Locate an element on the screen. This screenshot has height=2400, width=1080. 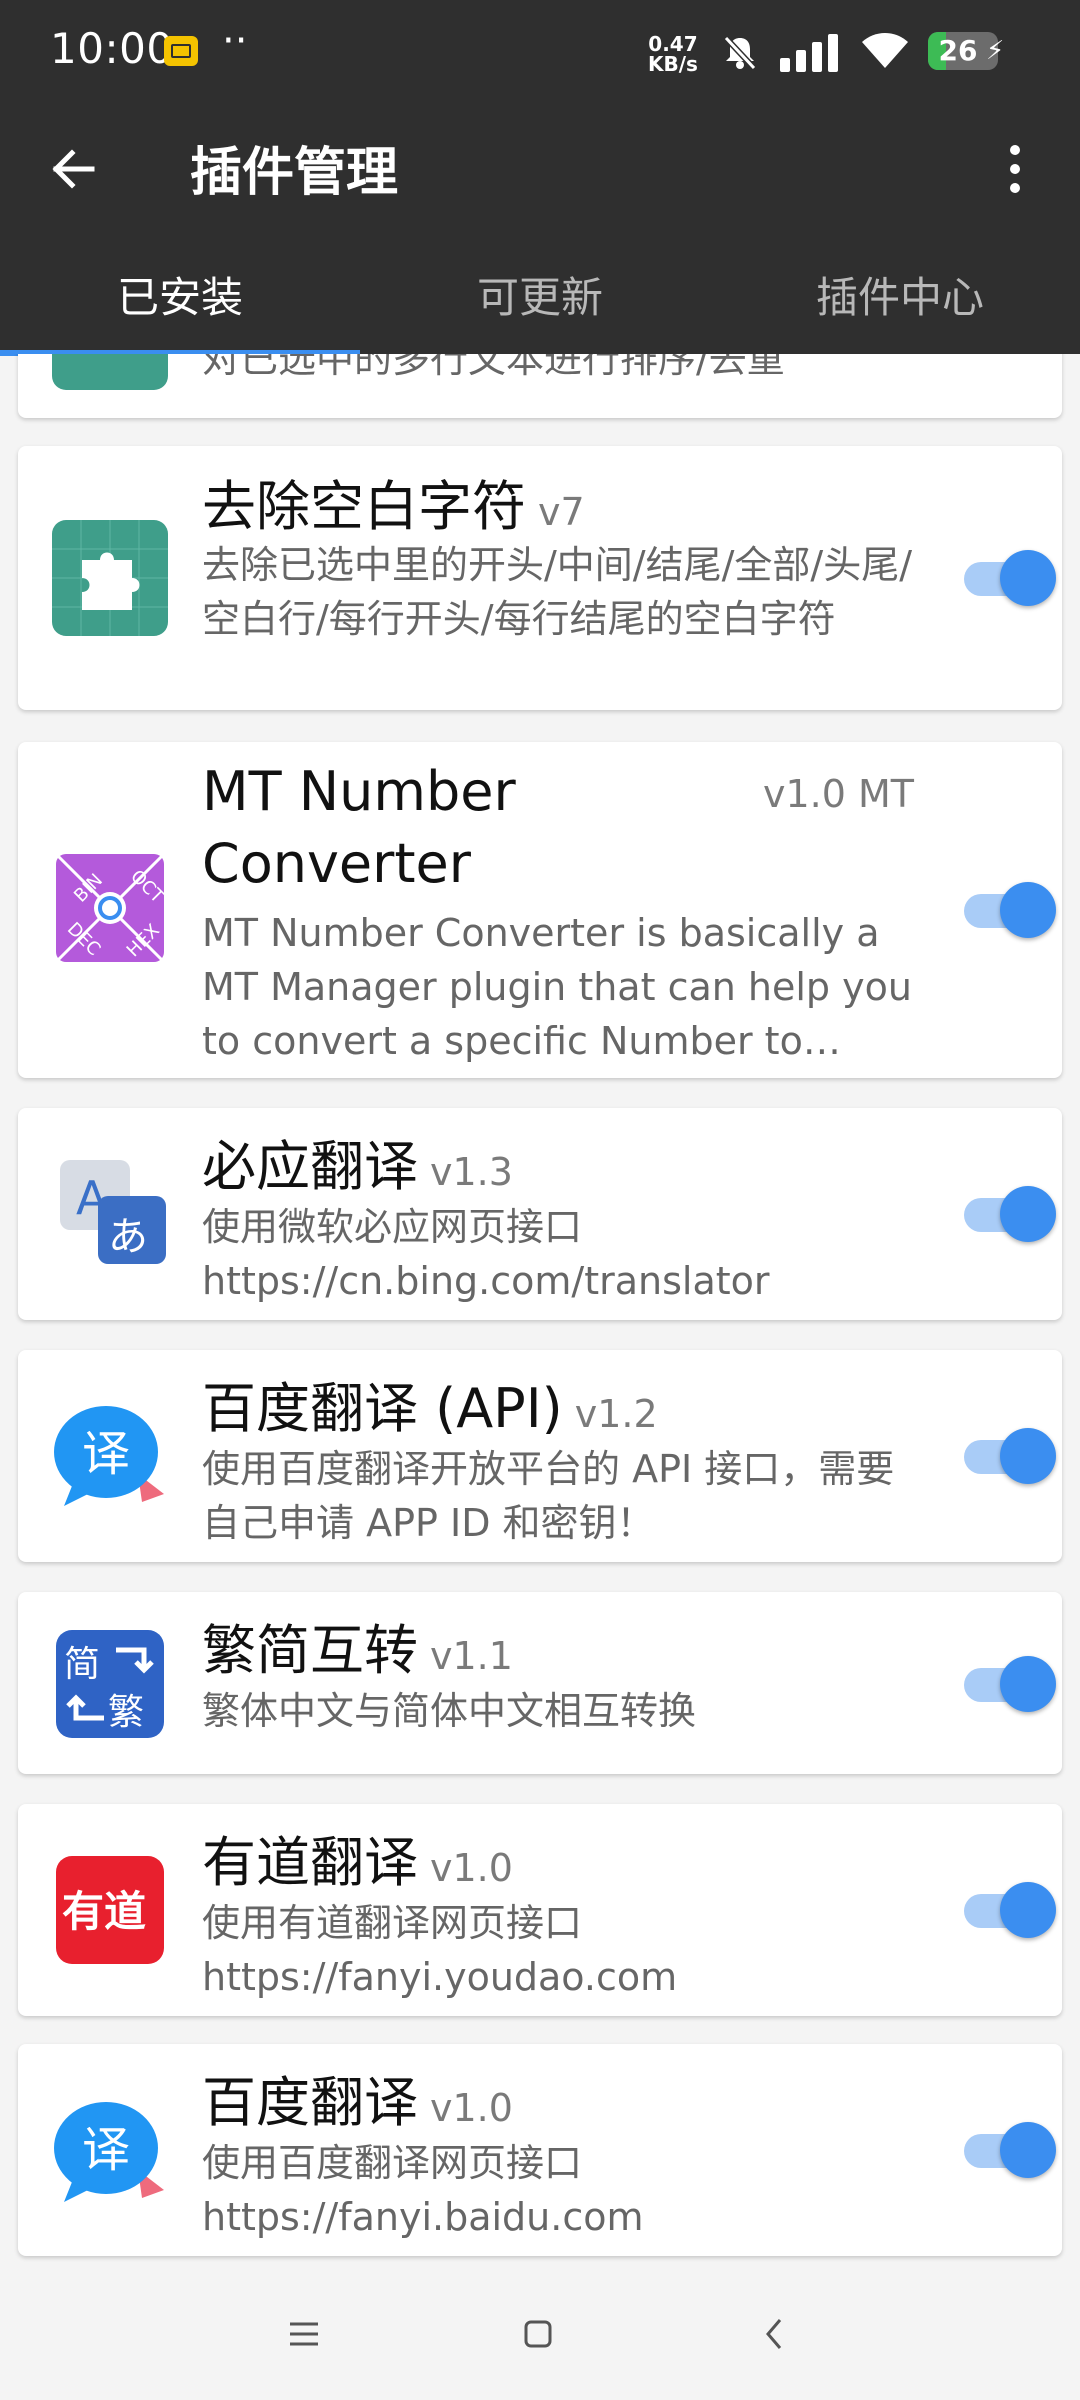
status-time: 10:00 is located at coordinates (112, 48).